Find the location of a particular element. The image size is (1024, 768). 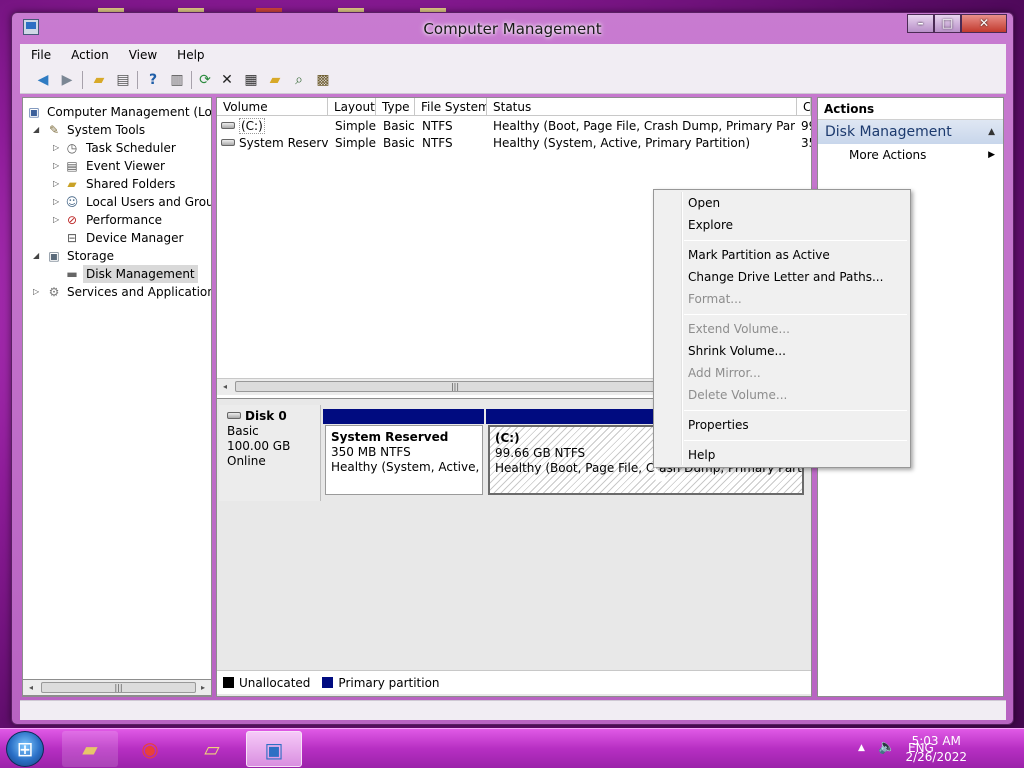

computer-management-icon: ▣ is located at coordinates (274, 749).